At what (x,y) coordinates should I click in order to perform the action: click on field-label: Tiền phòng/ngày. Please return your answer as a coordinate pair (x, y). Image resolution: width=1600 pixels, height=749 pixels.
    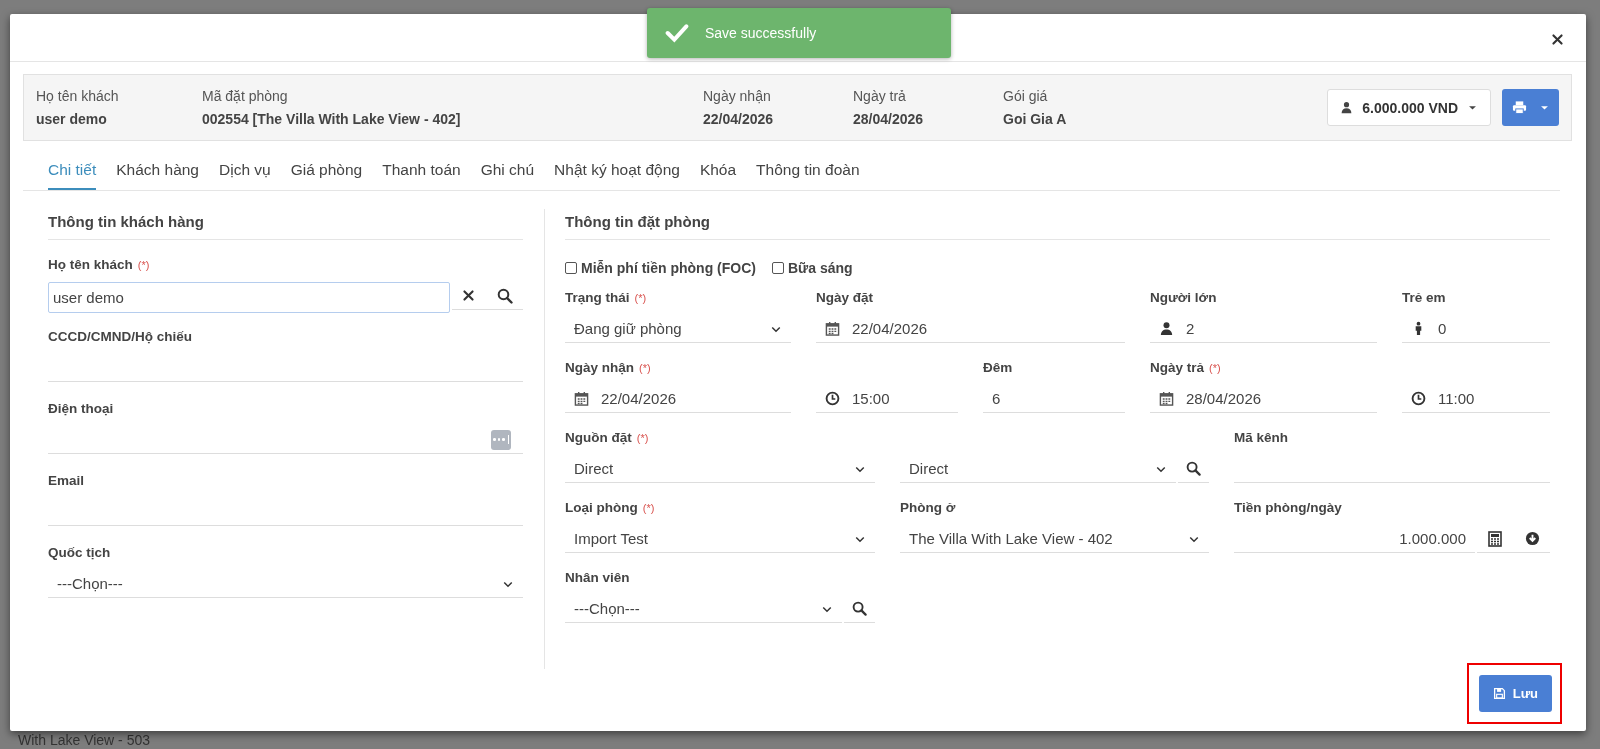
    Looking at the image, I should click on (1288, 507).